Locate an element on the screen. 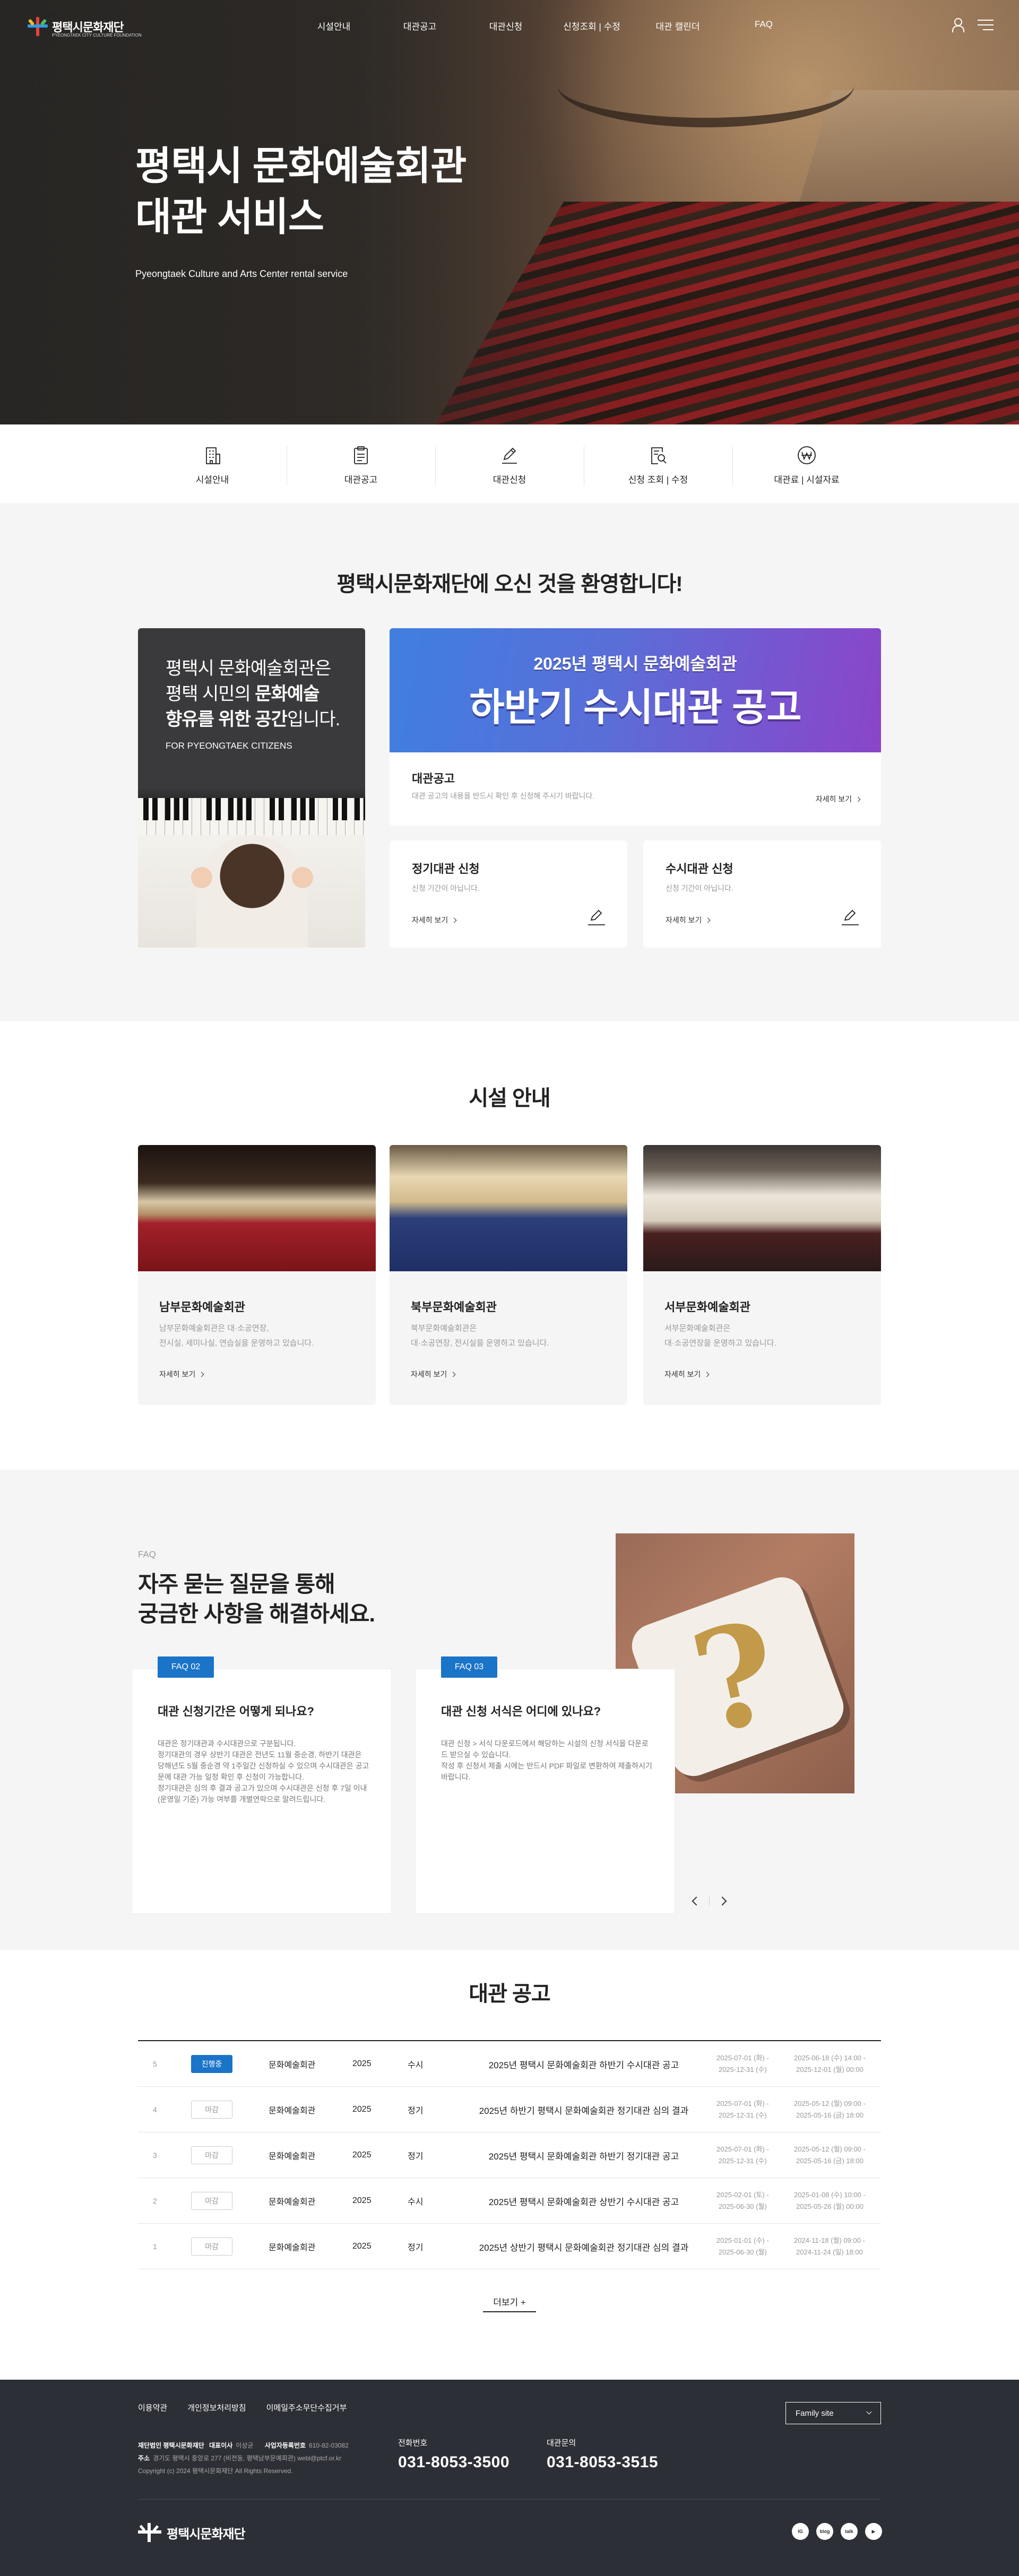 The height and width of the screenshot is (2576, 1019). hero-title: 평택시 문화예술회관 대관 서비스 is located at coordinates (301, 191).